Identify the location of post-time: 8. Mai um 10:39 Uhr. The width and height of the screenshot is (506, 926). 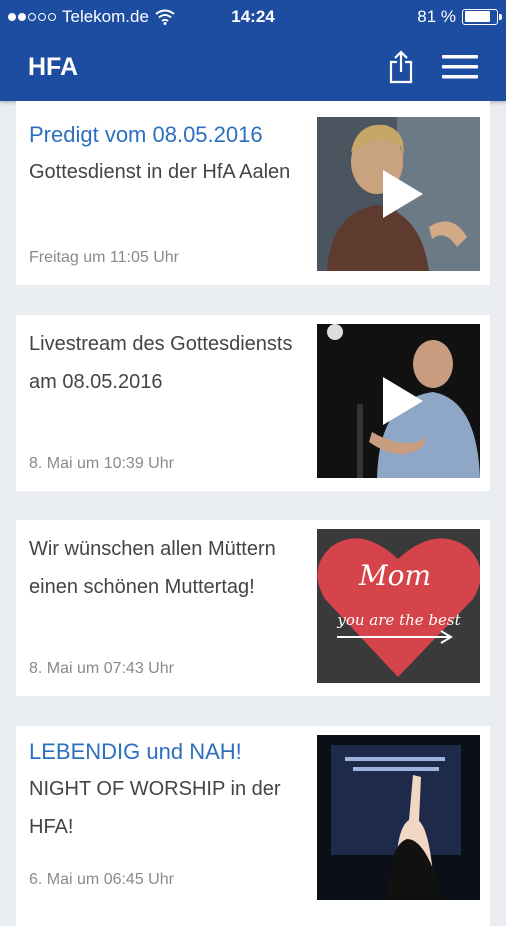
(101, 463).